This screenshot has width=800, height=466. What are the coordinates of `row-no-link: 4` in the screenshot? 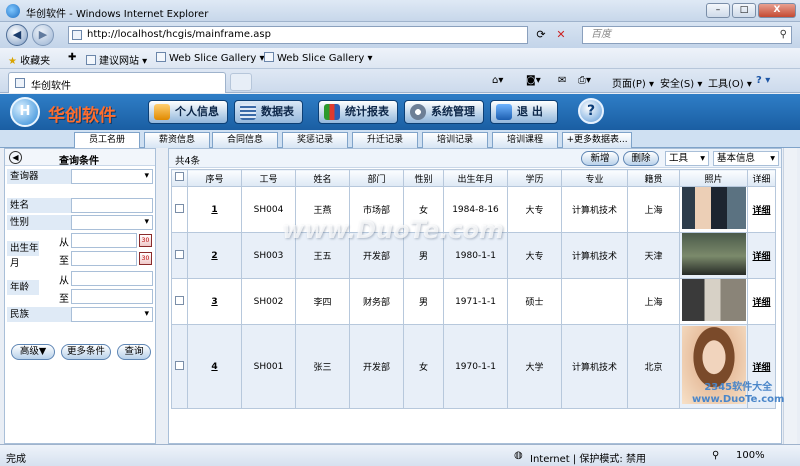 It's located at (214, 367).